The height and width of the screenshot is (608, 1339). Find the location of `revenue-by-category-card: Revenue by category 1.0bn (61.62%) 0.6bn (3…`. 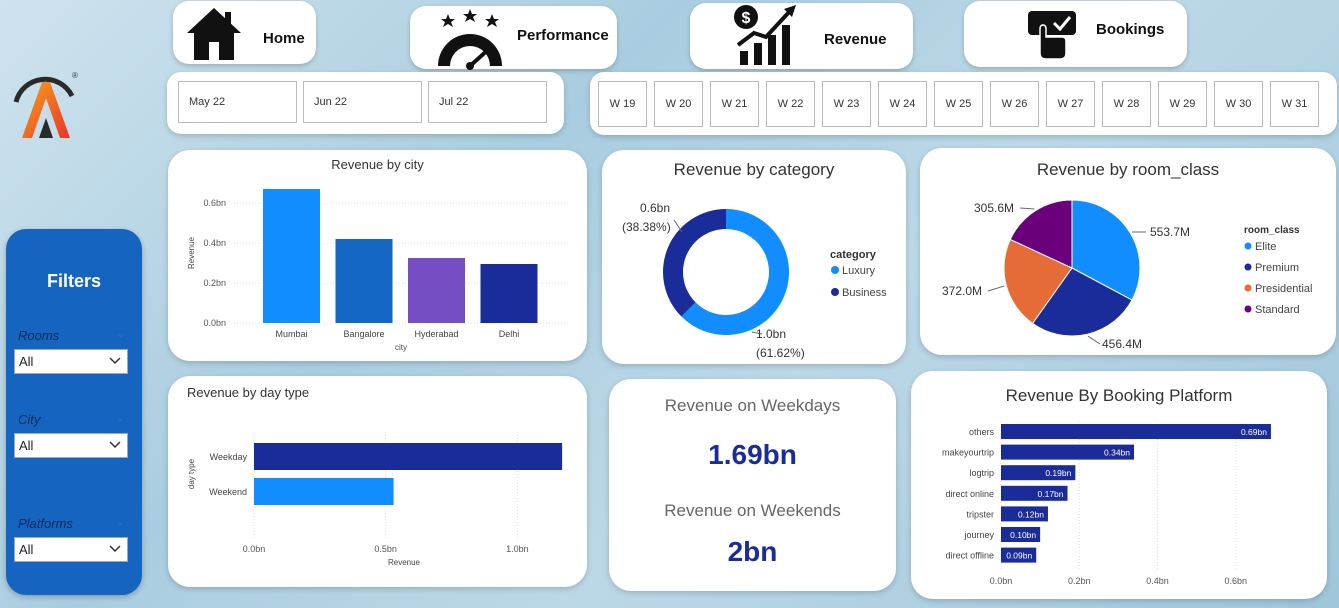

revenue-by-category-card: Revenue by category 1.0bn (61.62%) 0.6bn (3… is located at coordinates (754, 257).